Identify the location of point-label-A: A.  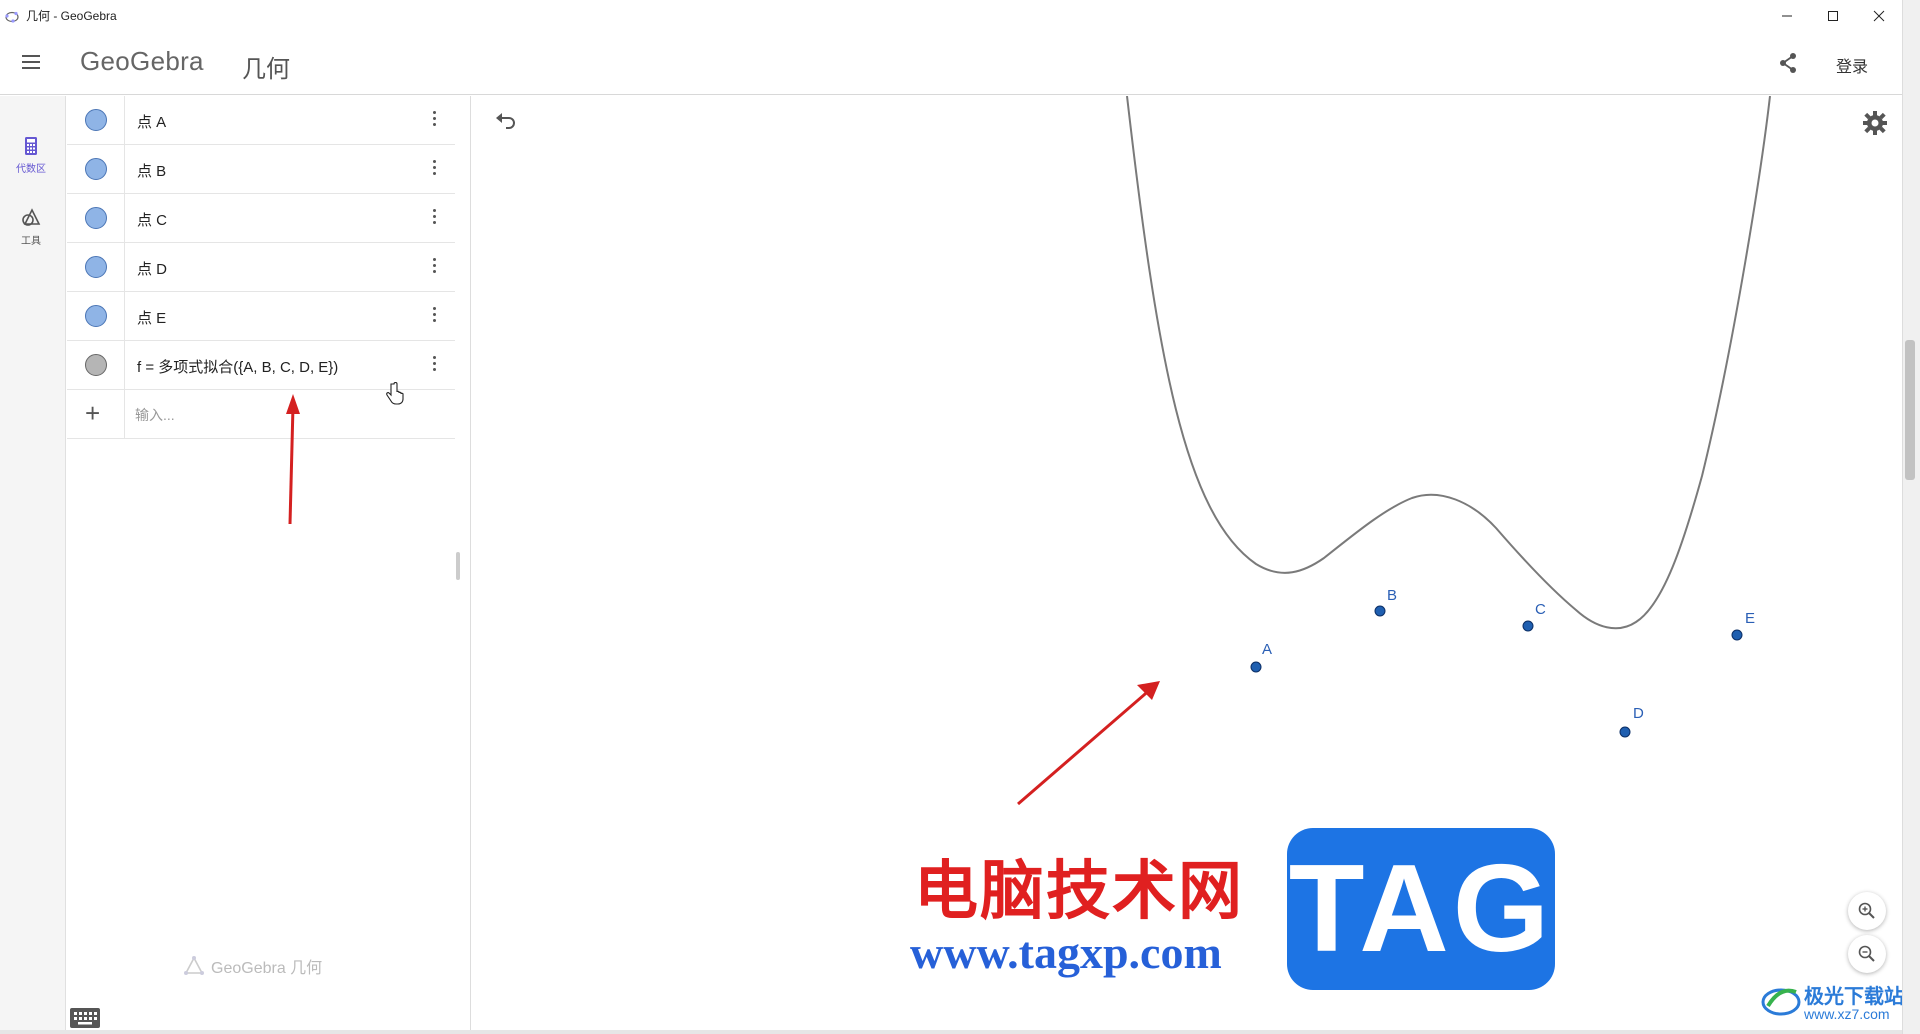
(1267, 649).